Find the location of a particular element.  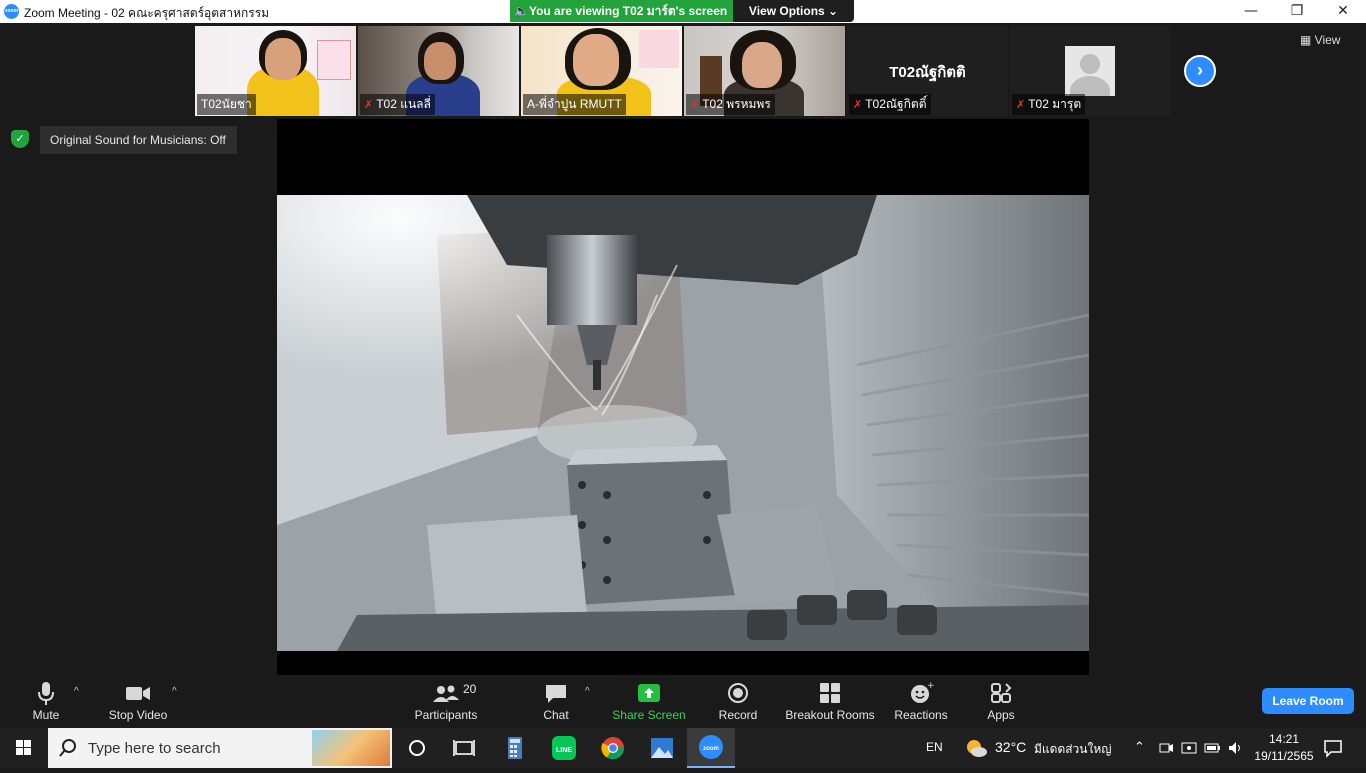

participant-tile: ✗ T02 พรหมพร is located at coordinates (764, 71).